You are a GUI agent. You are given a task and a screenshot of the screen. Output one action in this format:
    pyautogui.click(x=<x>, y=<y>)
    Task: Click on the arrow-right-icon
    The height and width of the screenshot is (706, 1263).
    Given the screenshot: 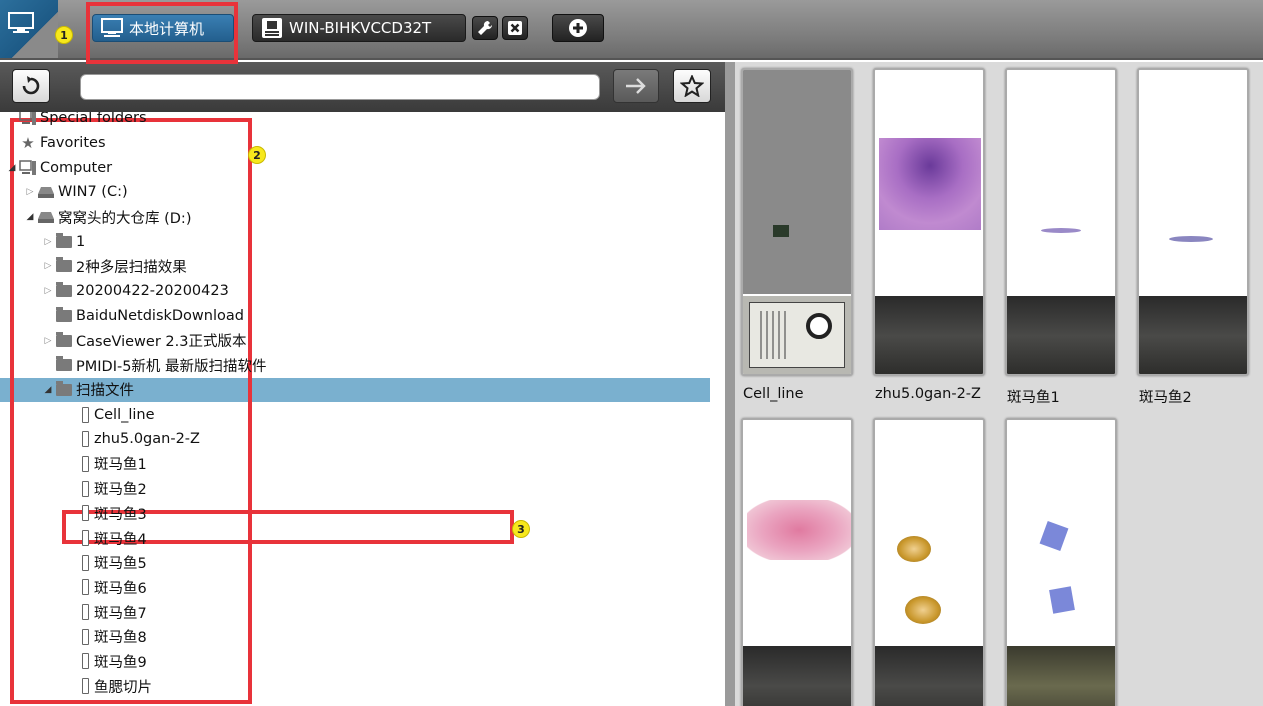 What is the action you would take?
    pyautogui.click(x=636, y=86)
    